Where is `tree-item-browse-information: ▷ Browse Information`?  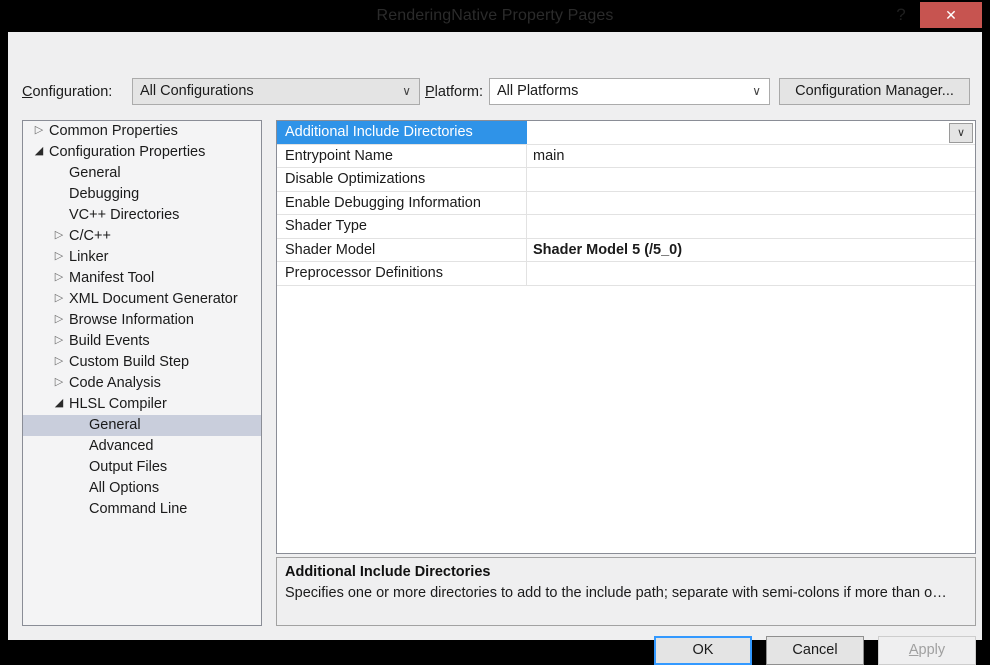 tree-item-browse-information: ▷ Browse Information is located at coordinates (142, 320).